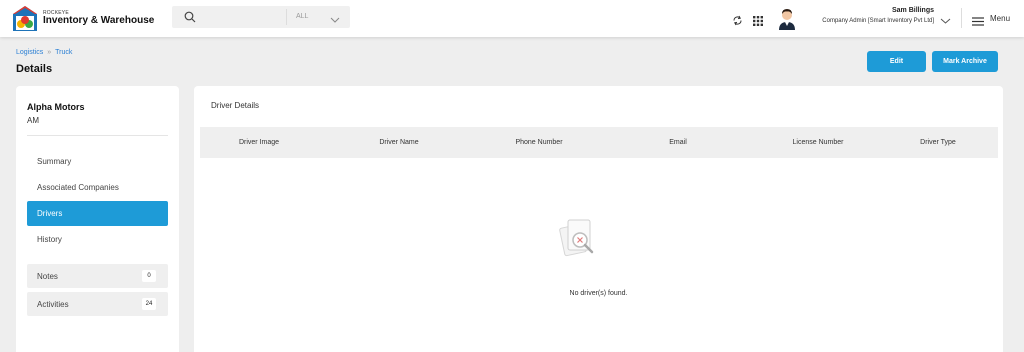  I want to click on user-role: Company Admin [Smart Inventory Pvt Ltd], so click(878, 21).